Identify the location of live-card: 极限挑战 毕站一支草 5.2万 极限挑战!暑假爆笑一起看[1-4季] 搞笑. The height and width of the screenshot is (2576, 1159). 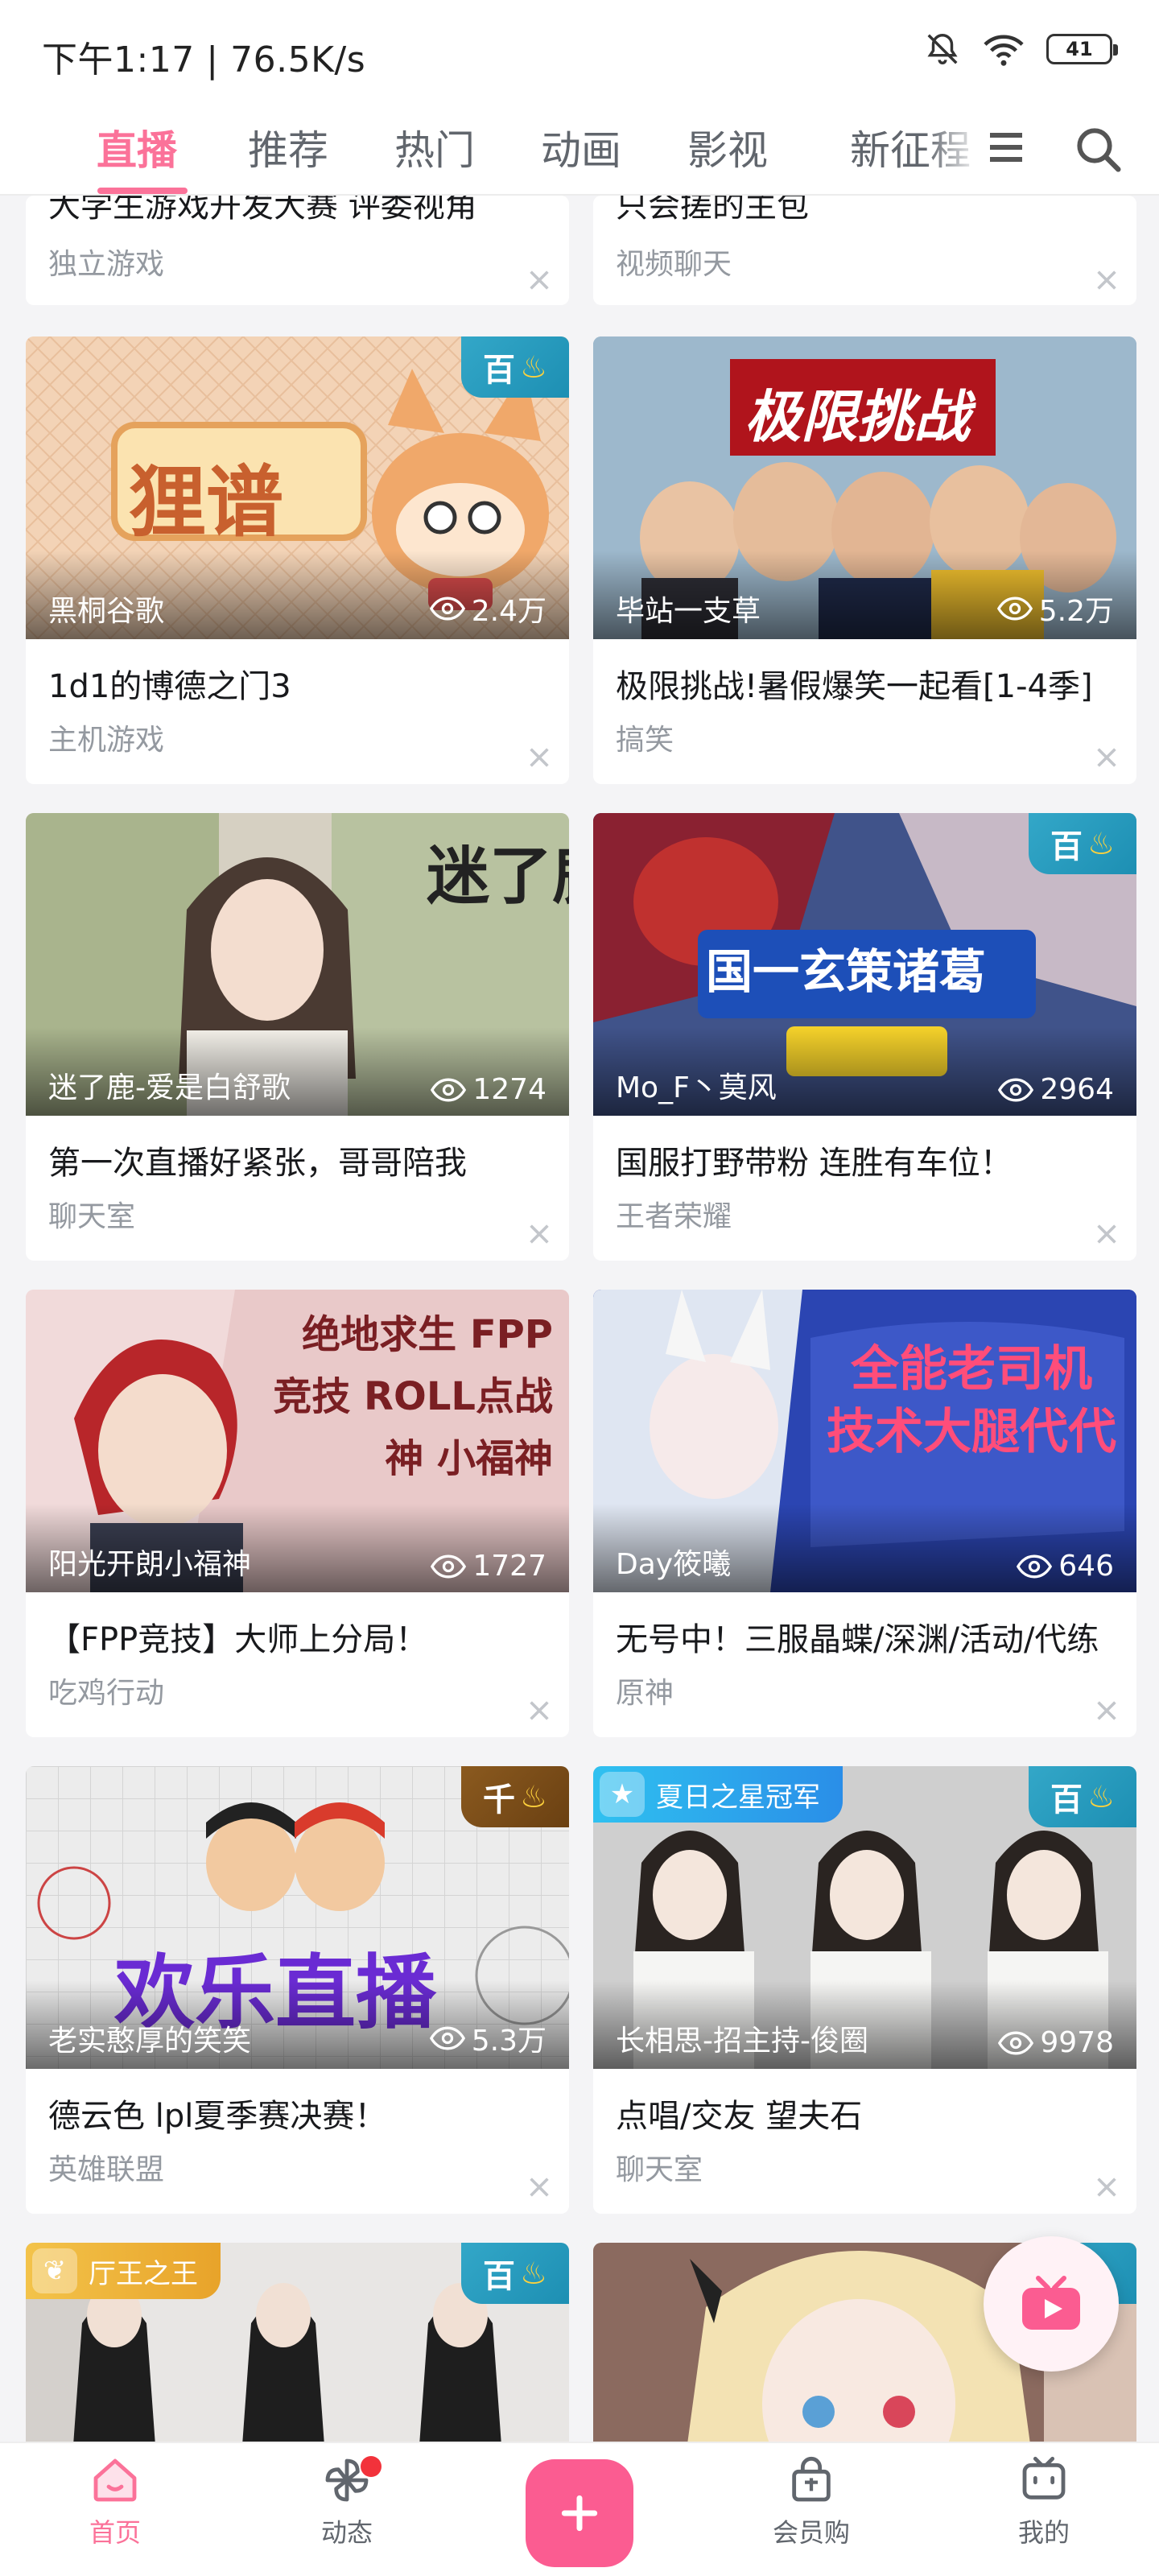
(864, 560).